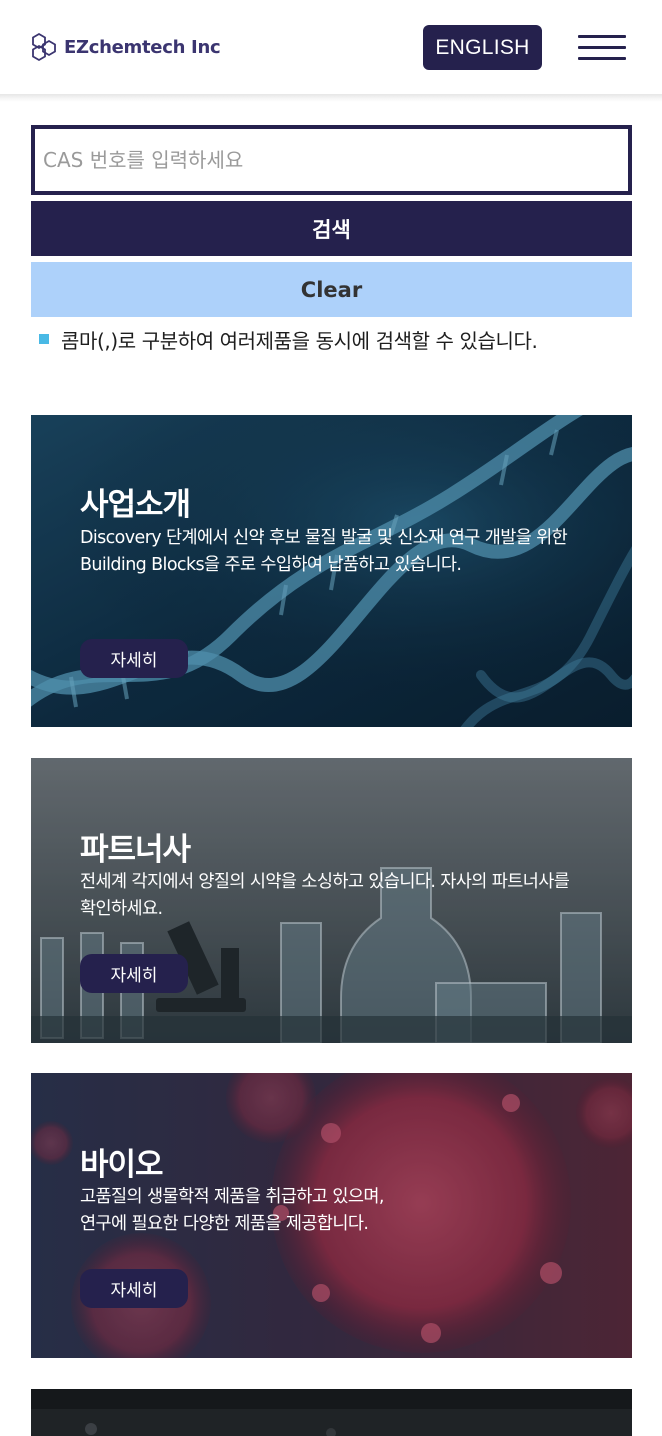  I want to click on logo: EZchemtech Inc, so click(125, 47).